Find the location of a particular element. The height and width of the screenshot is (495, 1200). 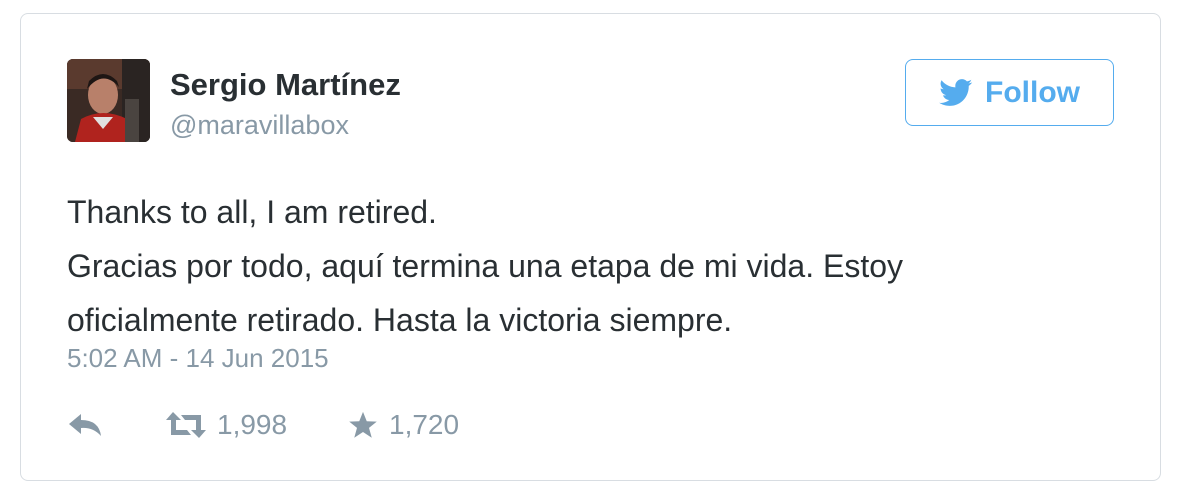

retweet-count: 1,998 is located at coordinates (252, 424).